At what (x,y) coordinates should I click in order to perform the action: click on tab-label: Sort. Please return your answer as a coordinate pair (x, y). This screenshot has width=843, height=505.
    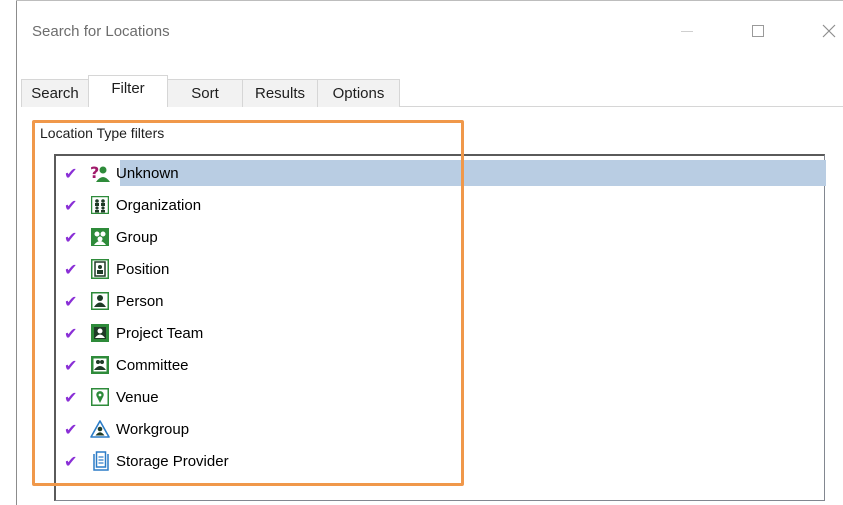
    Looking at the image, I should click on (205, 93).